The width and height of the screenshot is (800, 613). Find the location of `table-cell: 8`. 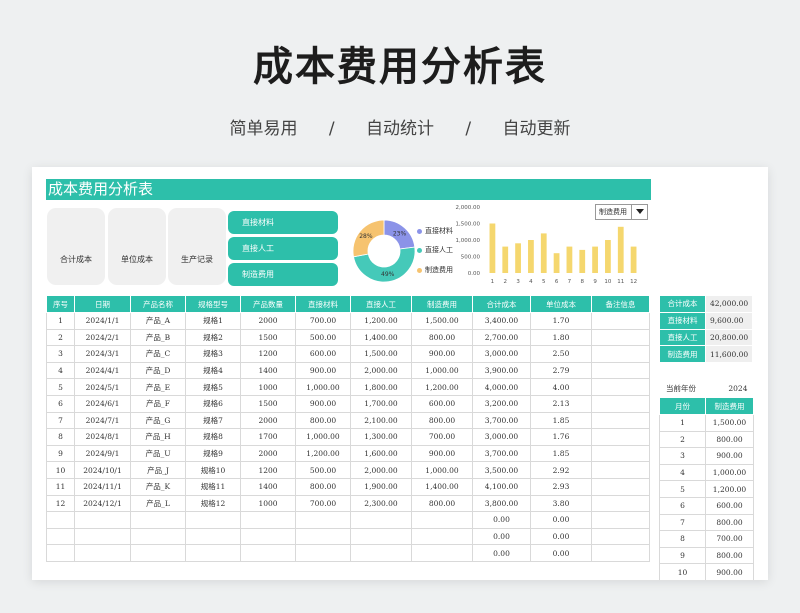

table-cell: 8 is located at coordinates (60, 437).